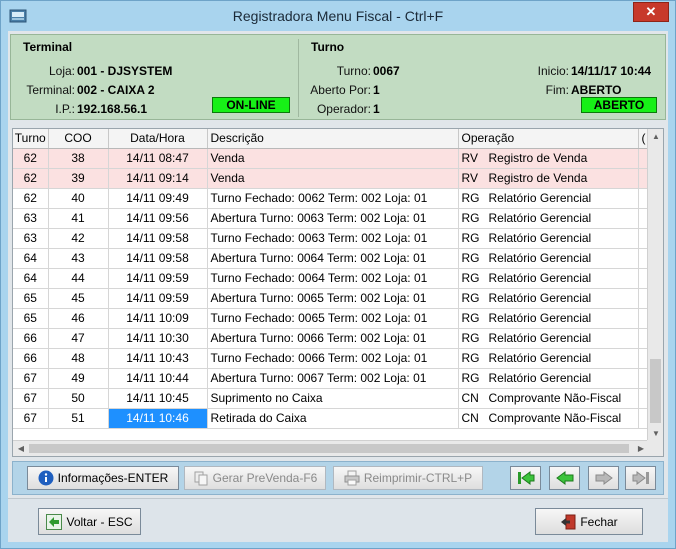 The height and width of the screenshot is (549, 676). What do you see at coordinates (651, 12) in the screenshot?
I see `close-icon: ✕` at bounding box center [651, 12].